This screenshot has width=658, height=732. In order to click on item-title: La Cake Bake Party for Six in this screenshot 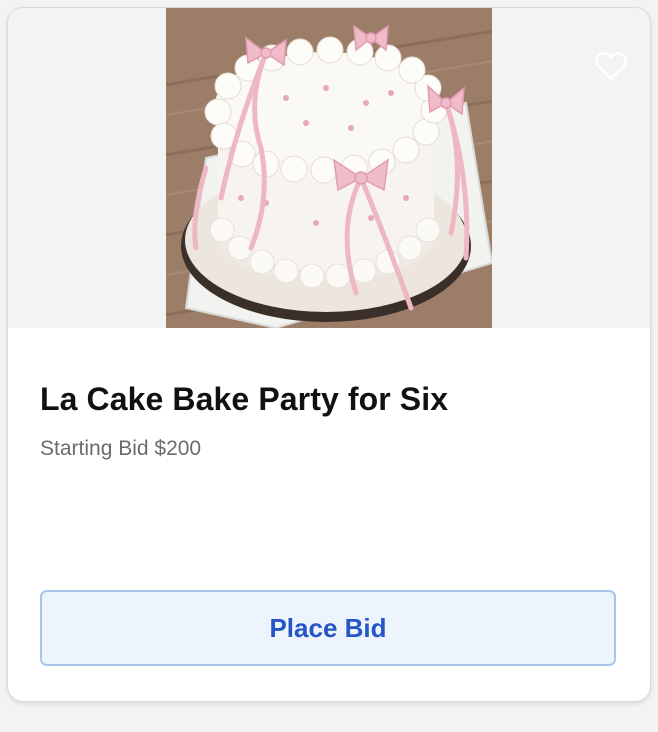, I will do `click(244, 399)`.